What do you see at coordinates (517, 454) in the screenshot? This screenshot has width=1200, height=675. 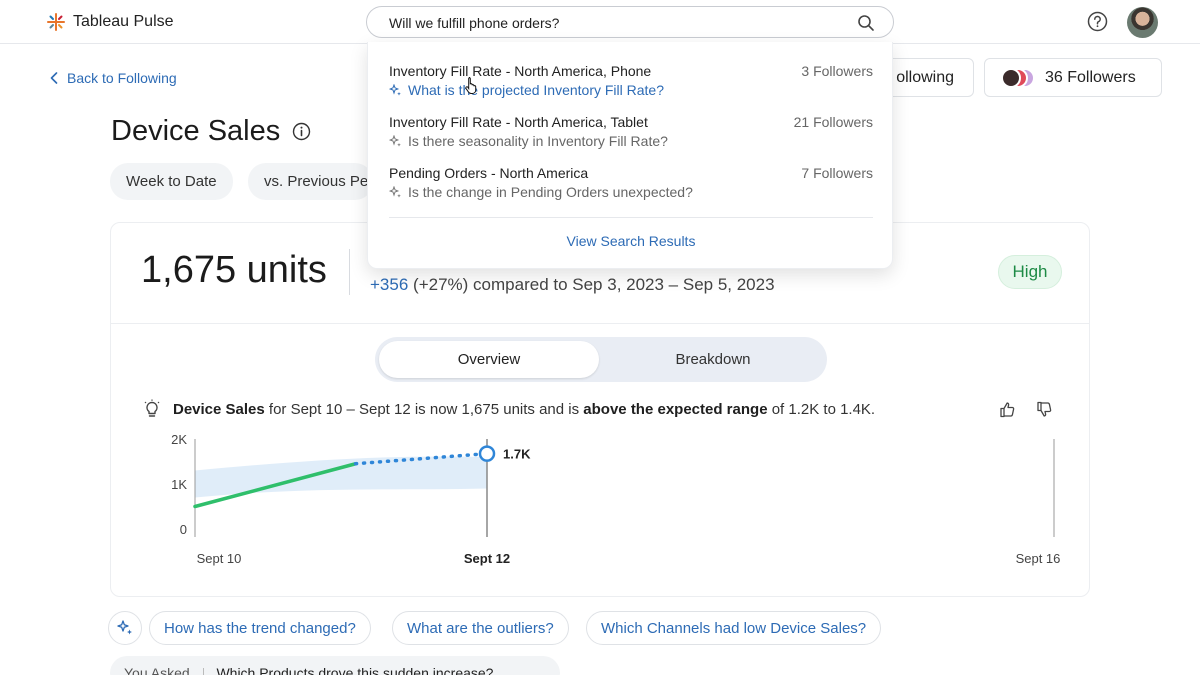 I see `current-value-label: 1.7K` at bounding box center [517, 454].